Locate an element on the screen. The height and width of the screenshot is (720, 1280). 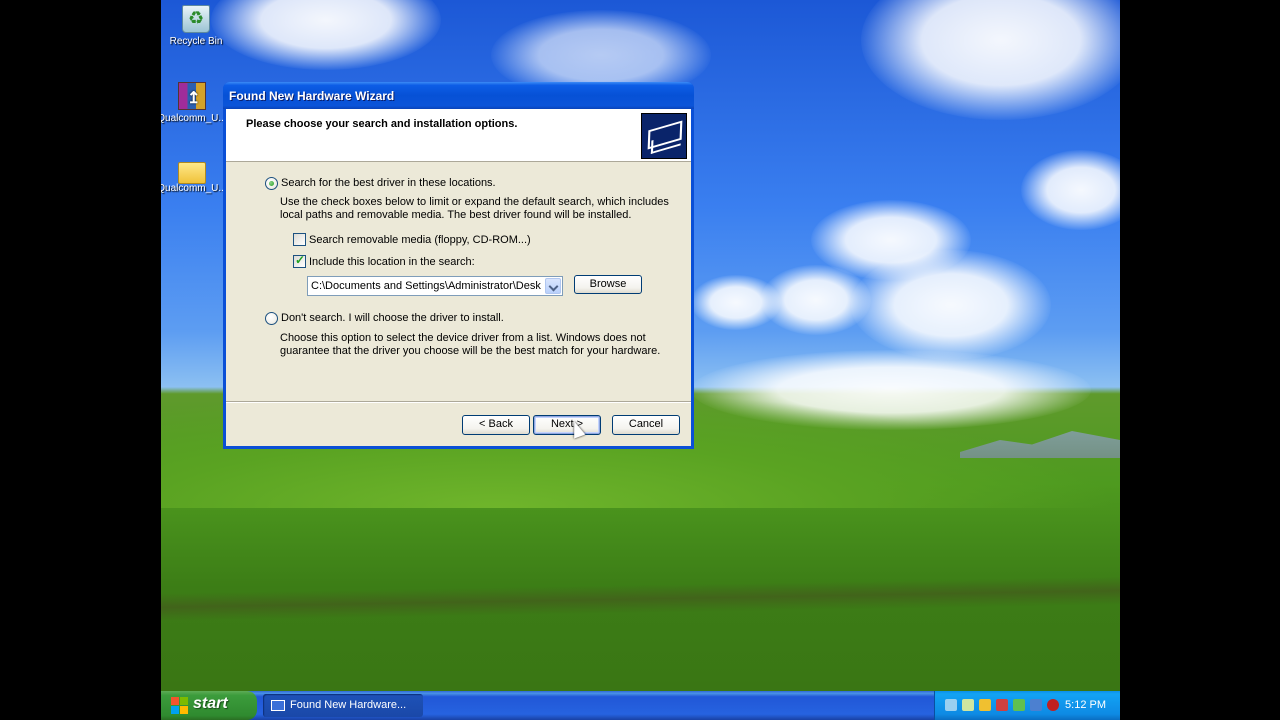
clock: 5:12 PM is located at coordinates (1085, 705).